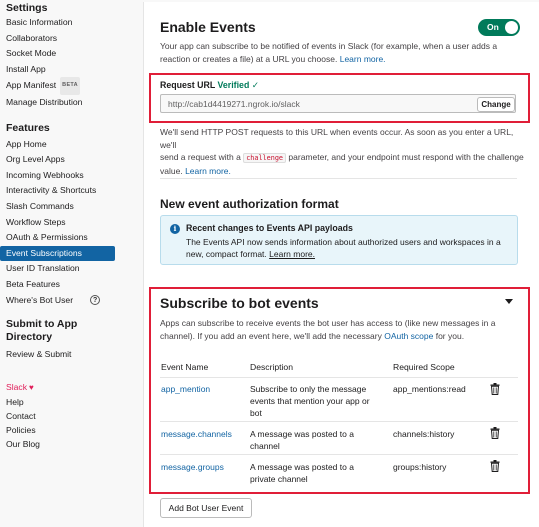  What do you see at coordinates (271, 367) in the screenshot?
I see `column-header: Description` at bounding box center [271, 367].